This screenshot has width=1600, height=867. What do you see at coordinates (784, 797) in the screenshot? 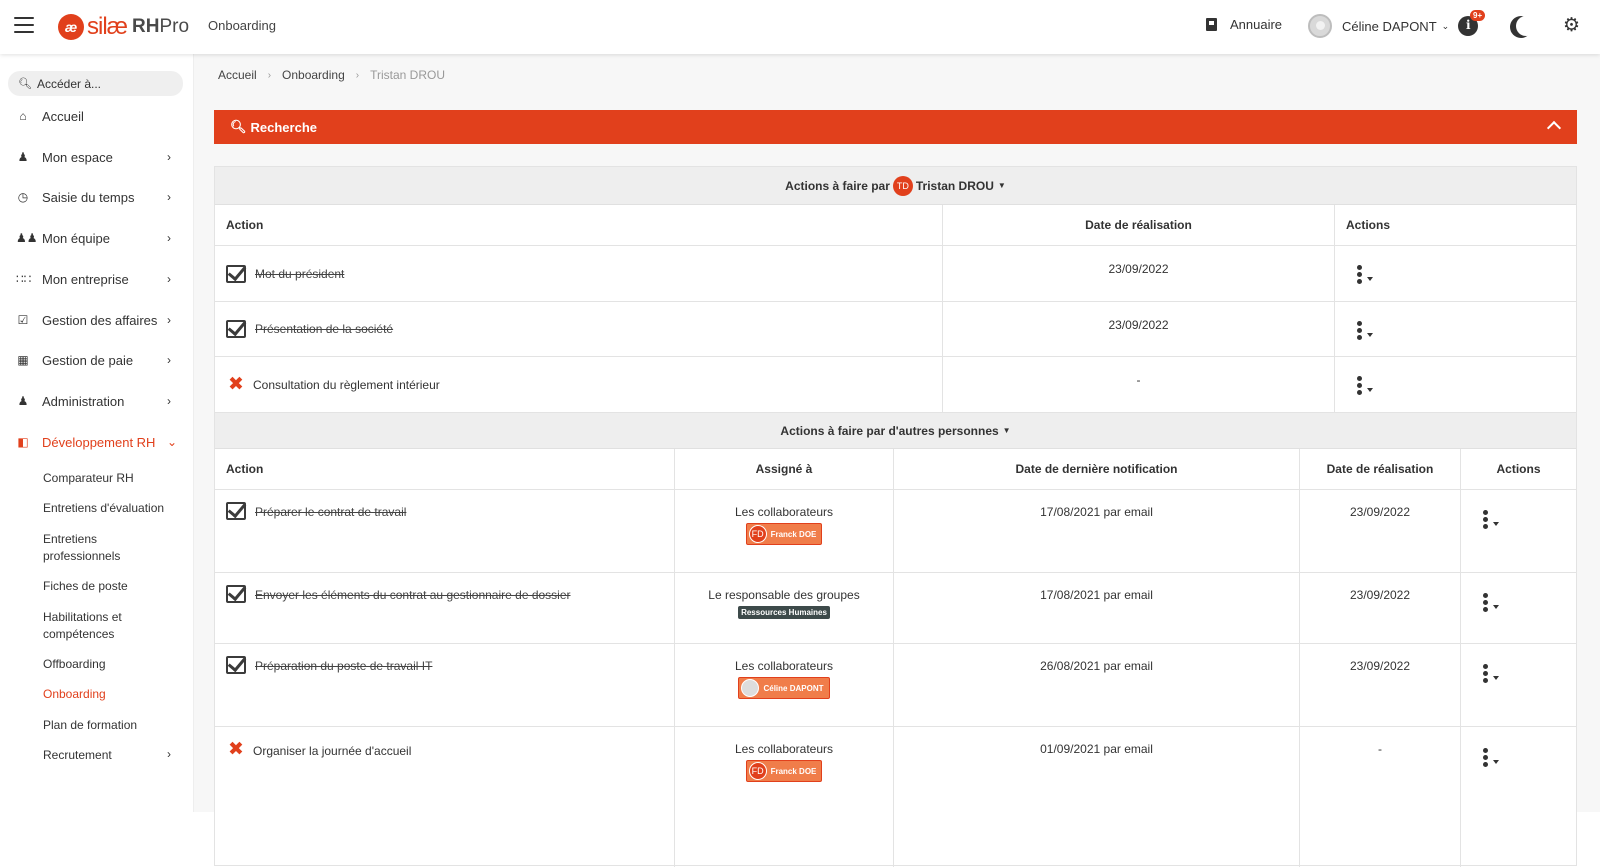
I see `assigned-cell: Les collaborateurs FD Franck DOE` at bounding box center [784, 797].